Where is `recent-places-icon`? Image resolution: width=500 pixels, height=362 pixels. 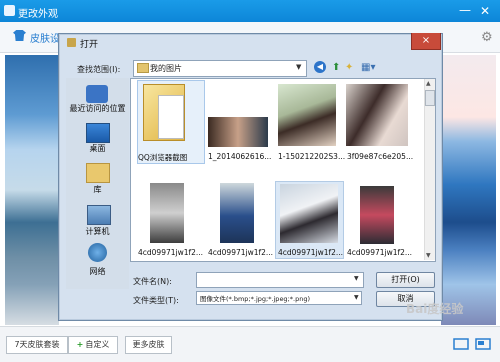 recent-places-icon is located at coordinates (97, 94).